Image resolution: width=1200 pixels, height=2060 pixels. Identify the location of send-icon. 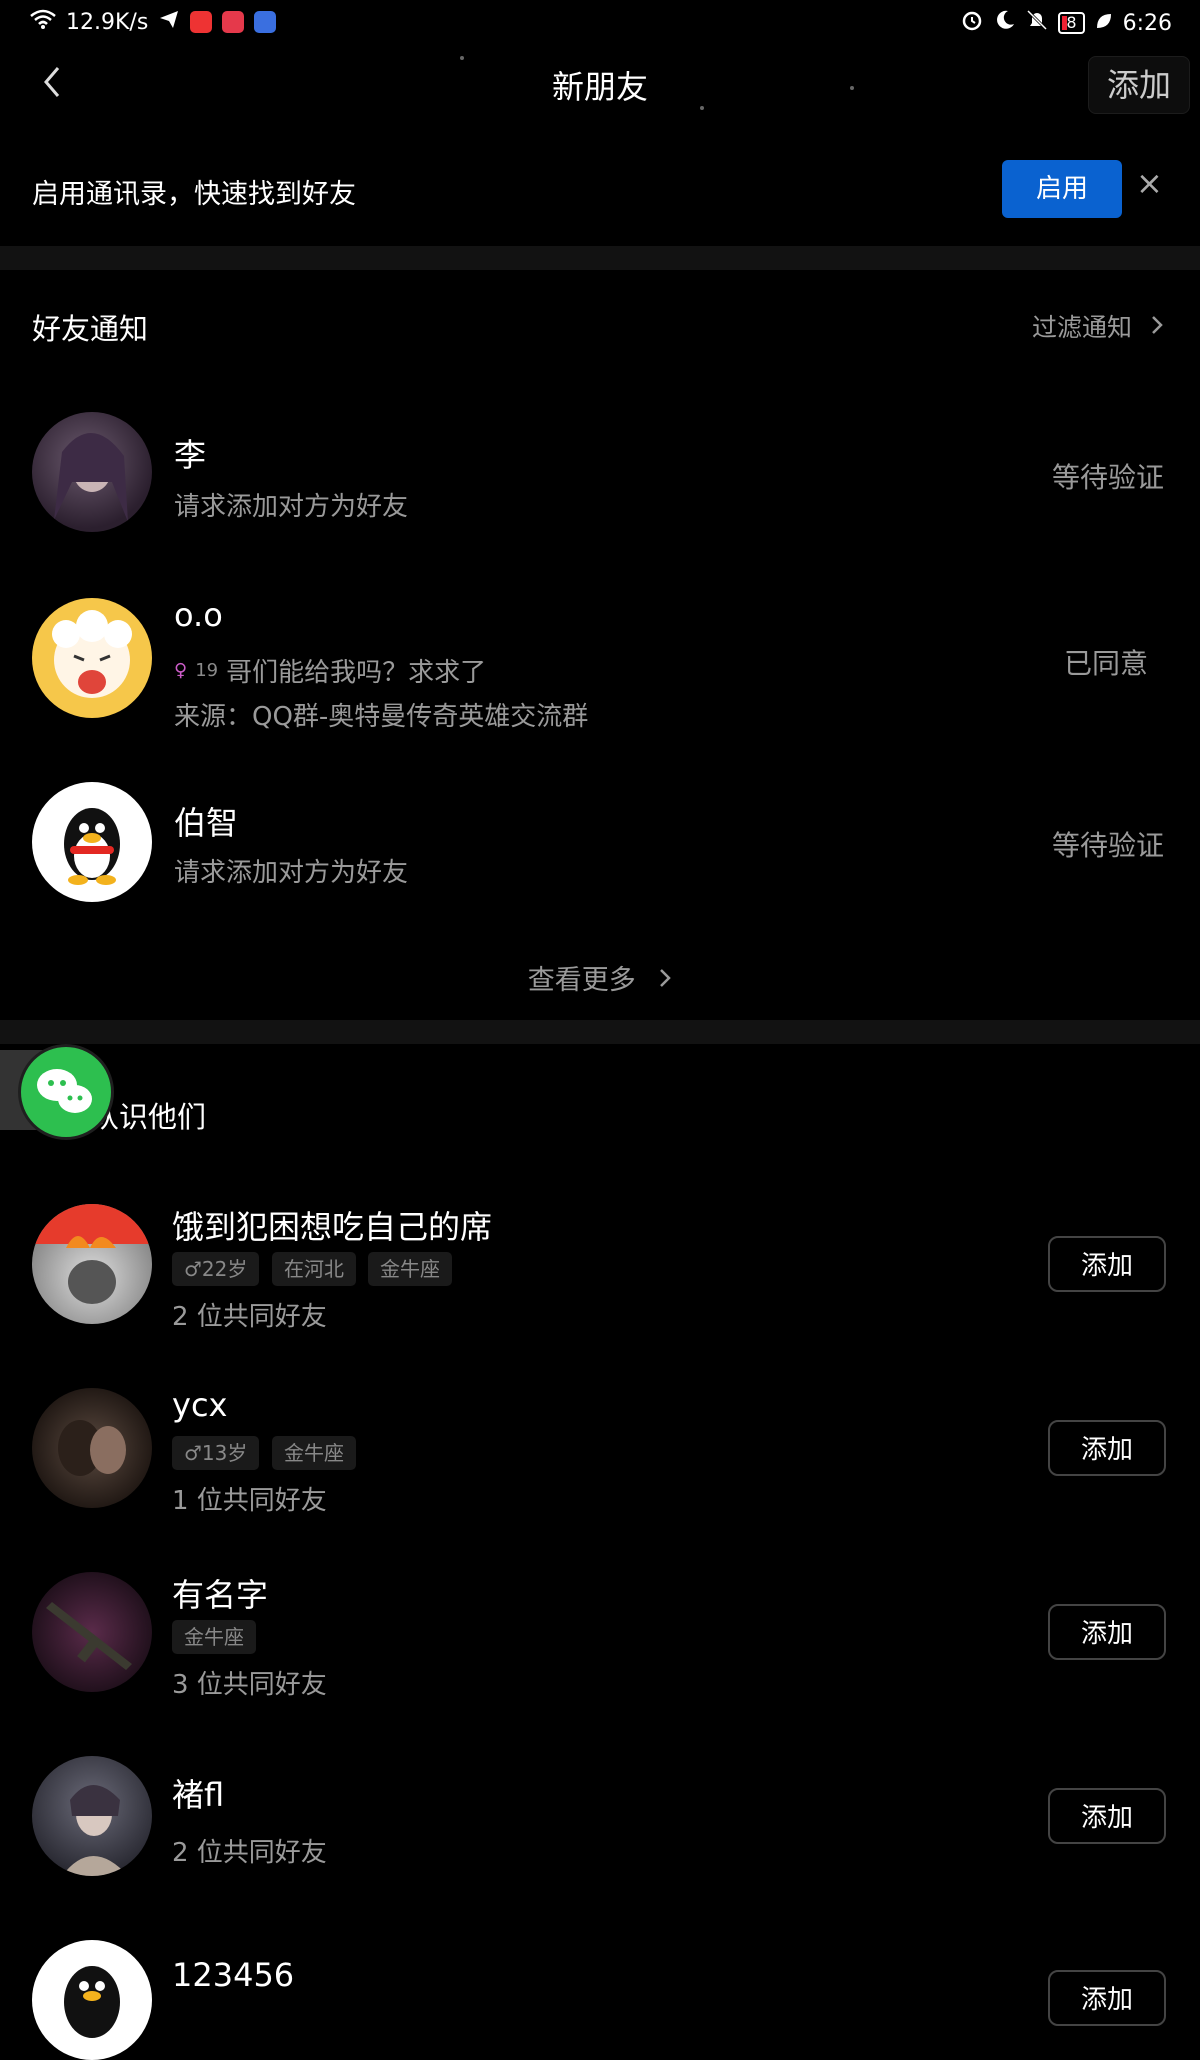
(169, 22).